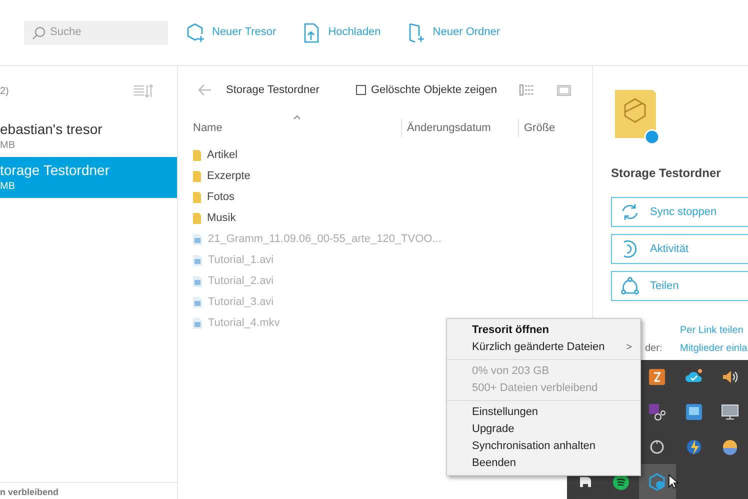 This screenshot has width=748, height=499. Describe the element at coordinates (39, 33) in the screenshot. I see `search-icon` at that location.